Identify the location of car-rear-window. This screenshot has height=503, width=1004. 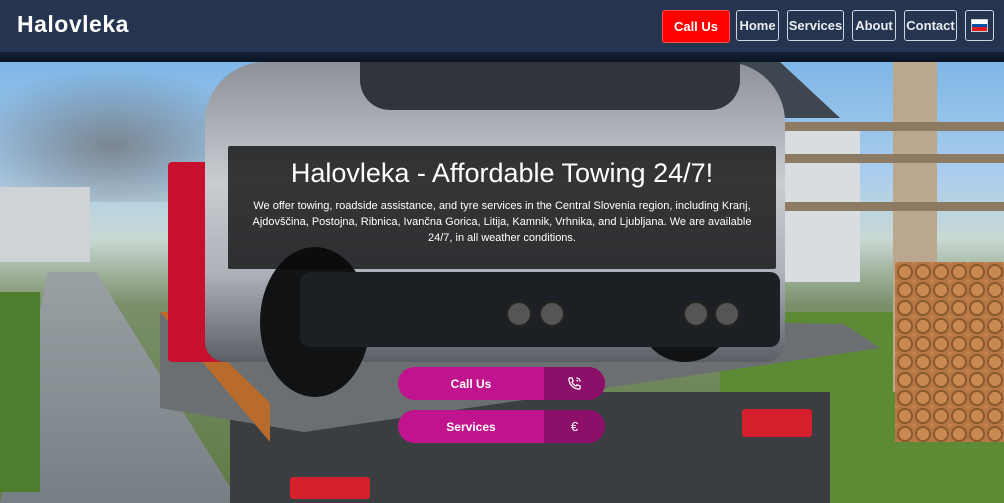
(550, 86).